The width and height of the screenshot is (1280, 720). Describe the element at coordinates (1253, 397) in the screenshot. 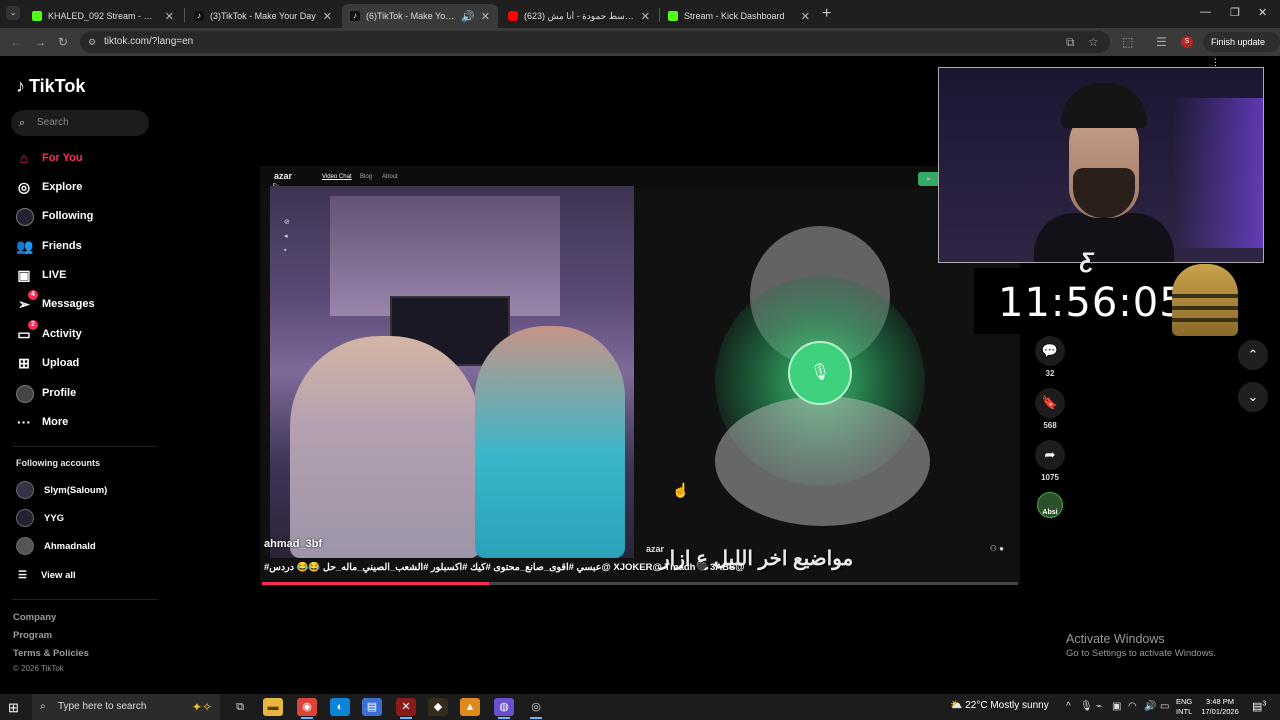

I see `next-video-icon: ⌄` at that location.